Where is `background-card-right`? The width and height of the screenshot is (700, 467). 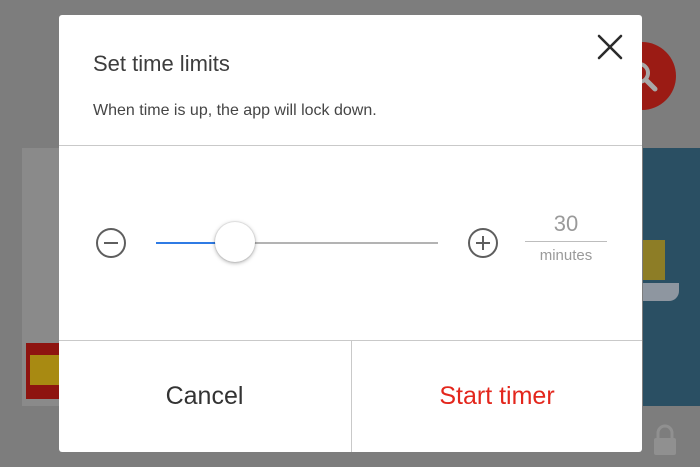 background-card-right is located at coordinates (671, 277).